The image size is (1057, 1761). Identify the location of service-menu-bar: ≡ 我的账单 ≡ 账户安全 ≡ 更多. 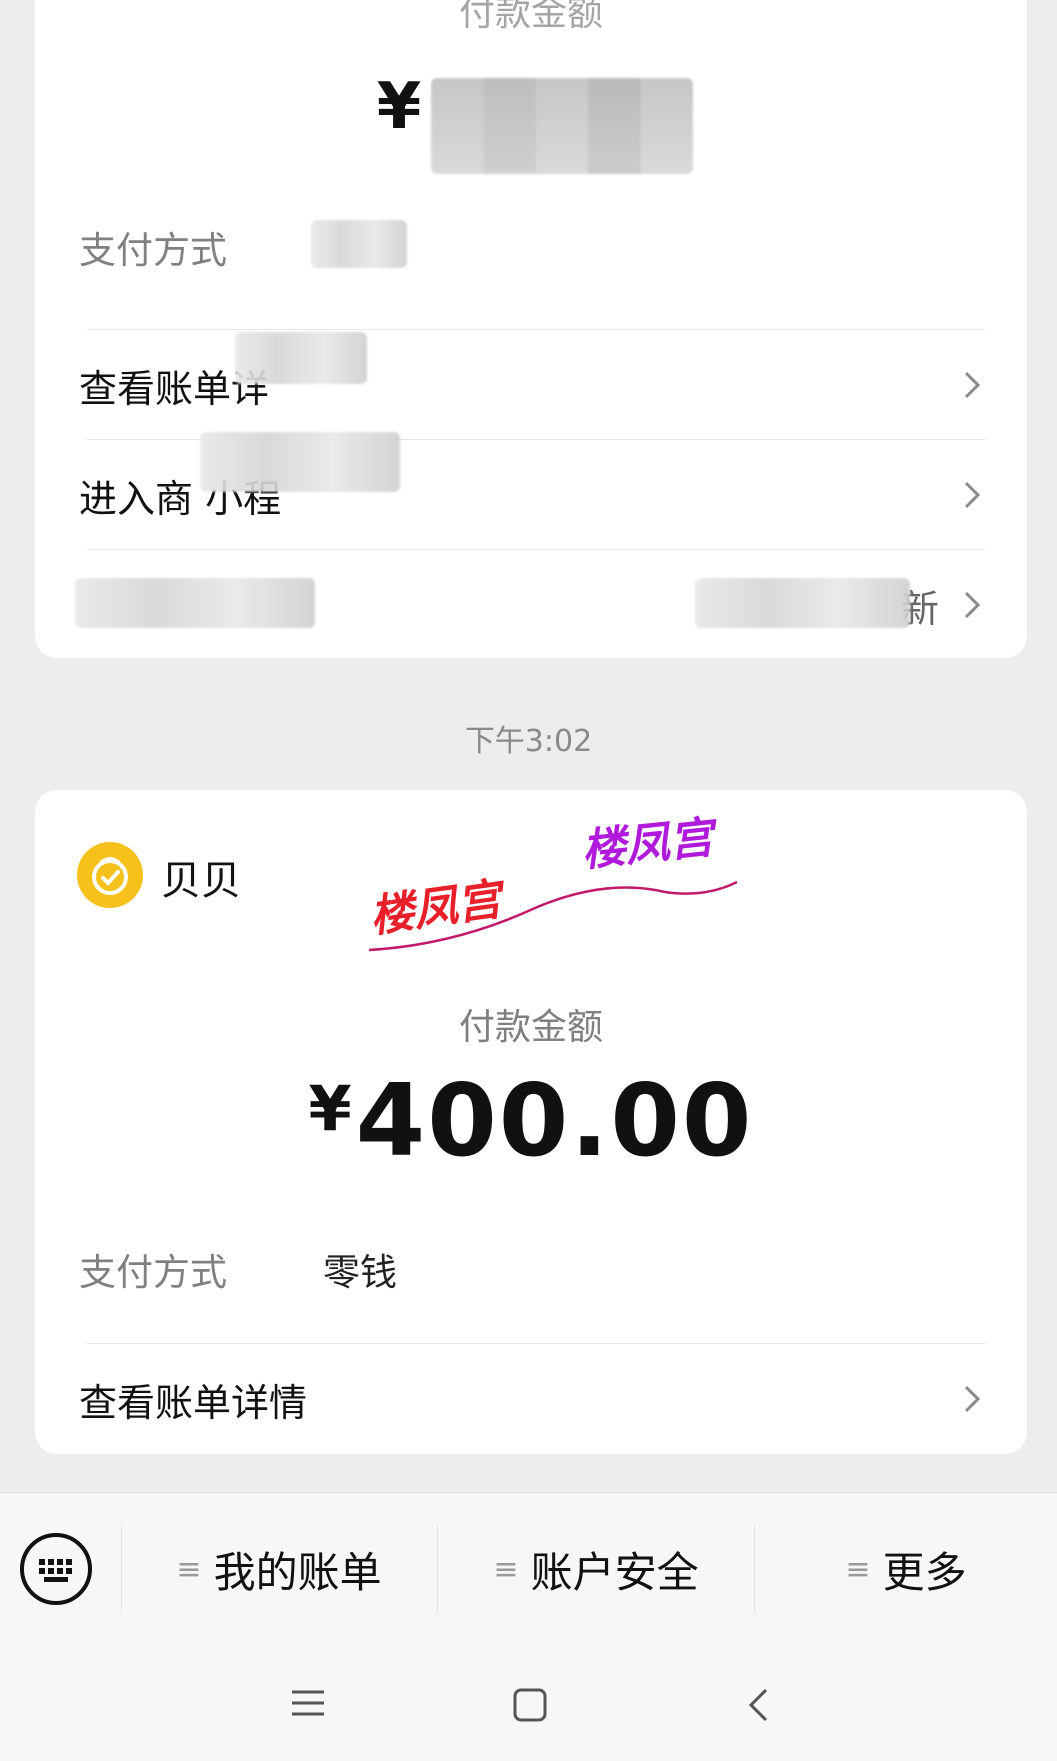
(528, 1569).